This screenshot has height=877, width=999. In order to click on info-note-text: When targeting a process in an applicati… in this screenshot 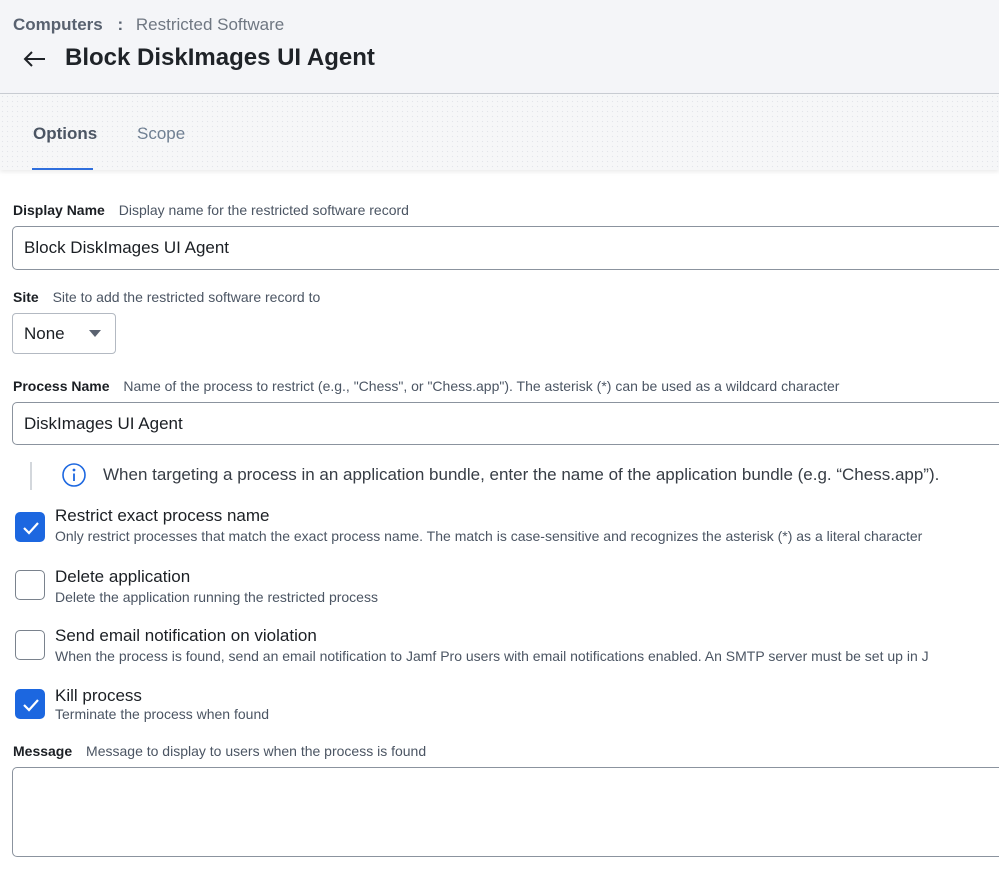, I will do `click(521, 474)`.